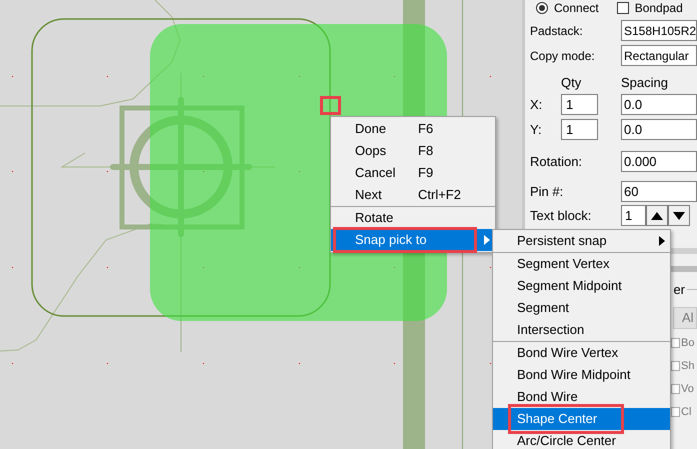 This screenshot has width=697, height=449. What do you see at coordinates (581, 308) in the screenshot?
I see `menu-item: Segment` at bounding box center [581, 308].